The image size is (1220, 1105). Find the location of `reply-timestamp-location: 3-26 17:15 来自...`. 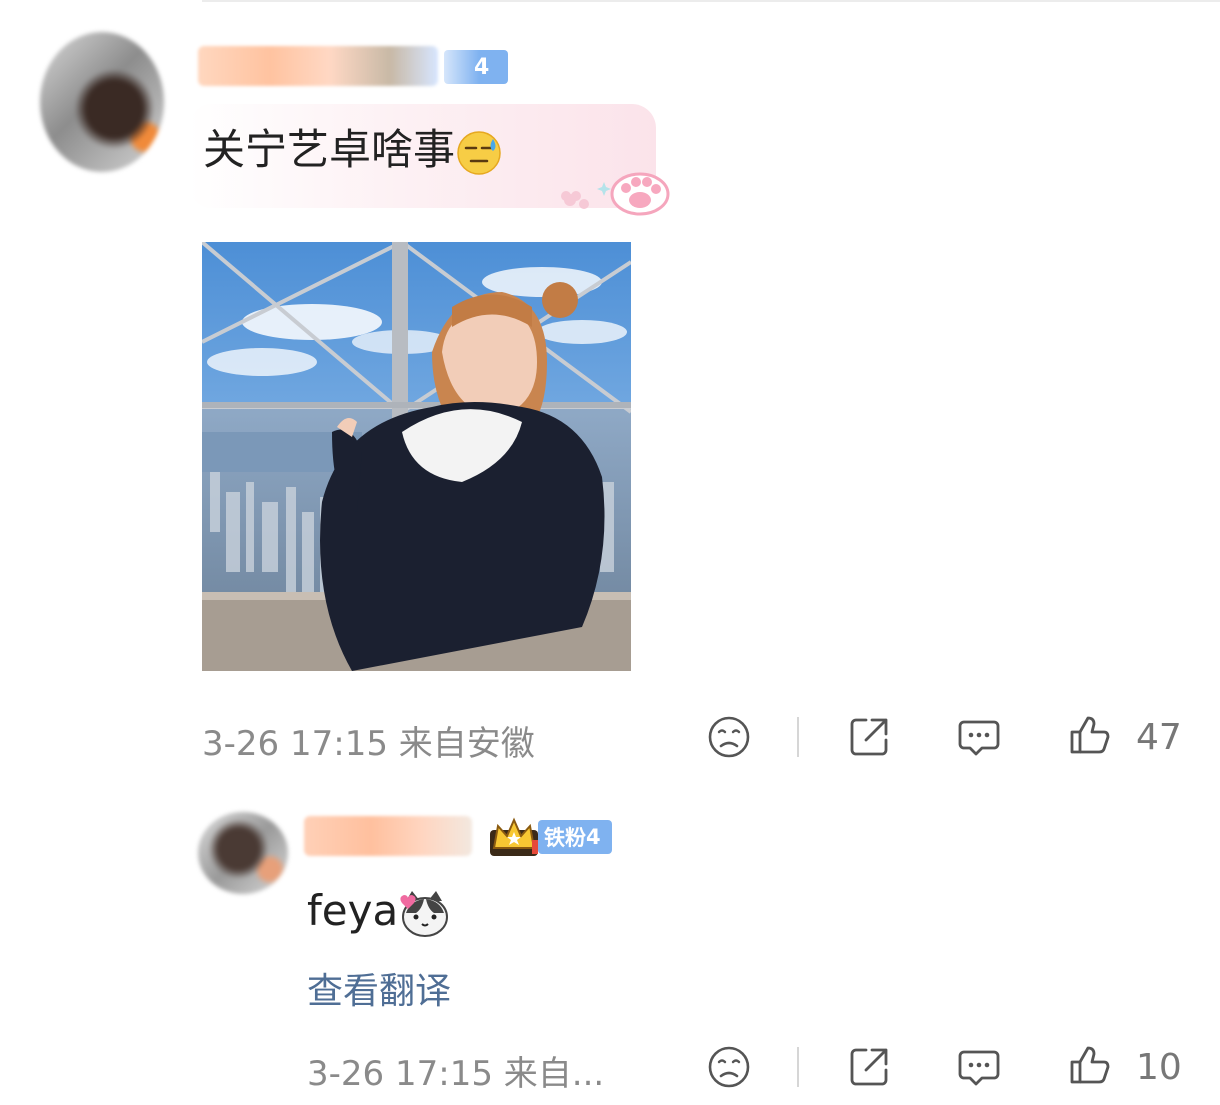

reply-timestamp-location: 3-26 17:15 来自... is located at coordinates (456, 1074).